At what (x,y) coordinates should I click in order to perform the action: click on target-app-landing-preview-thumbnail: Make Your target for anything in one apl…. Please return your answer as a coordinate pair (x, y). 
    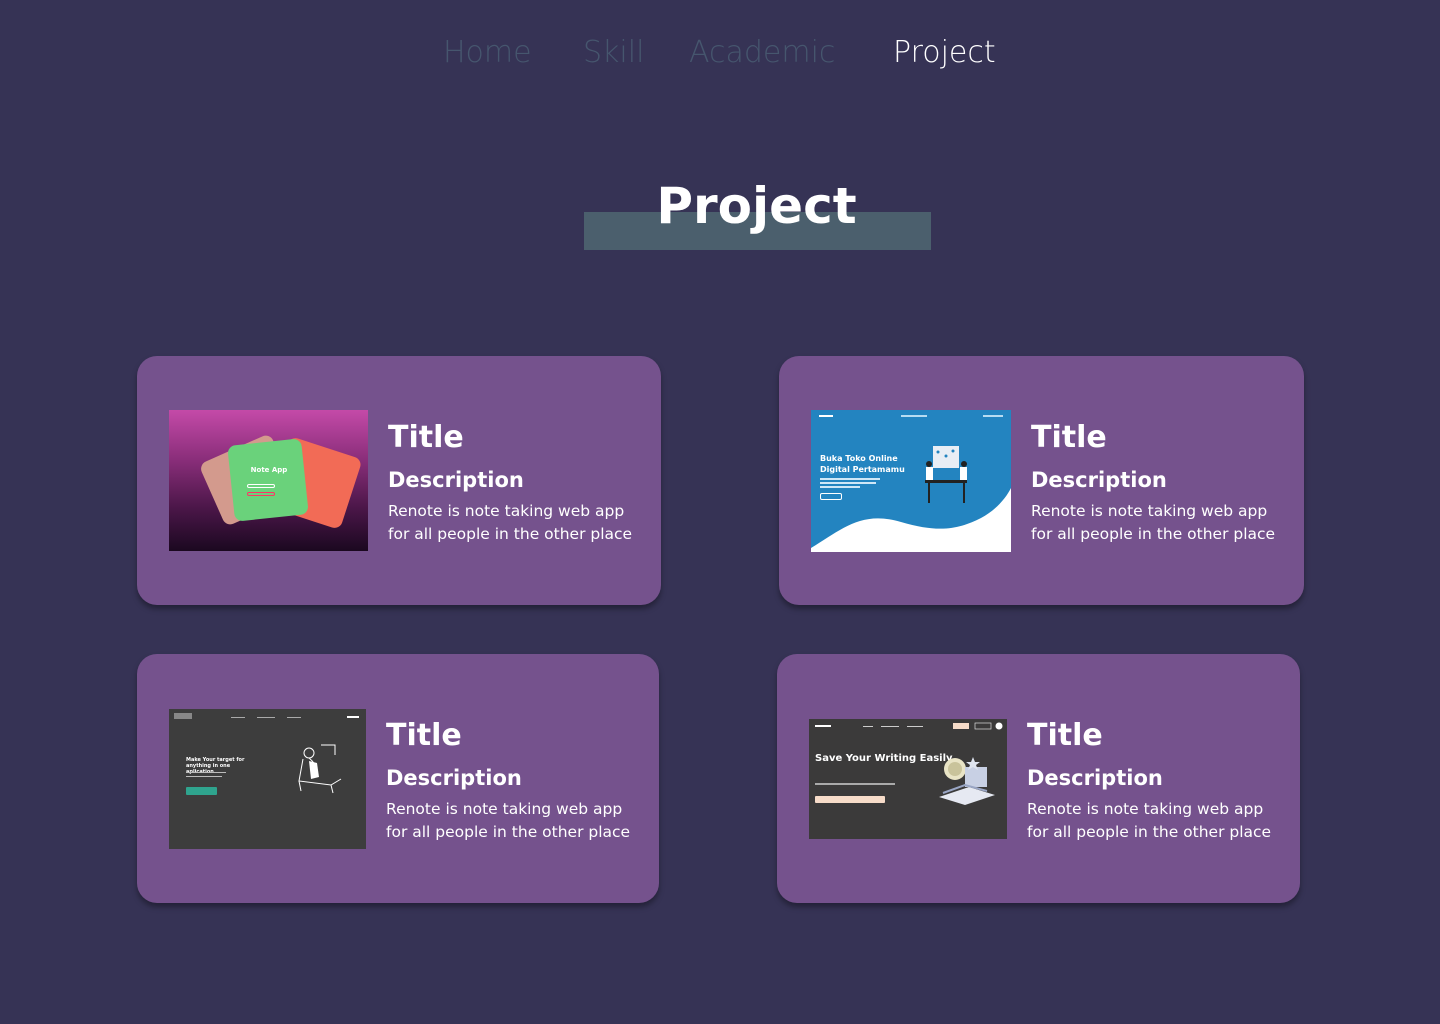
    Looking at the image, I should click on (267, 779).